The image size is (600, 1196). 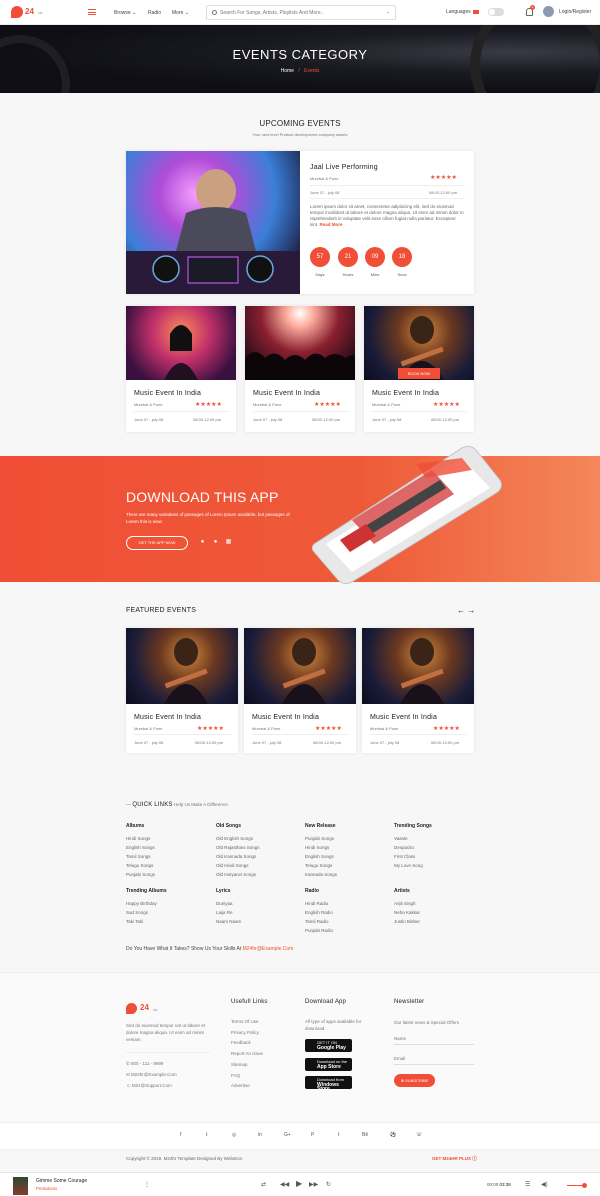 What do you see at coordinates (247, 1033) in the screenshot?
I see `footer-link: Privacy Policy` at bounding box center [247, 1033].